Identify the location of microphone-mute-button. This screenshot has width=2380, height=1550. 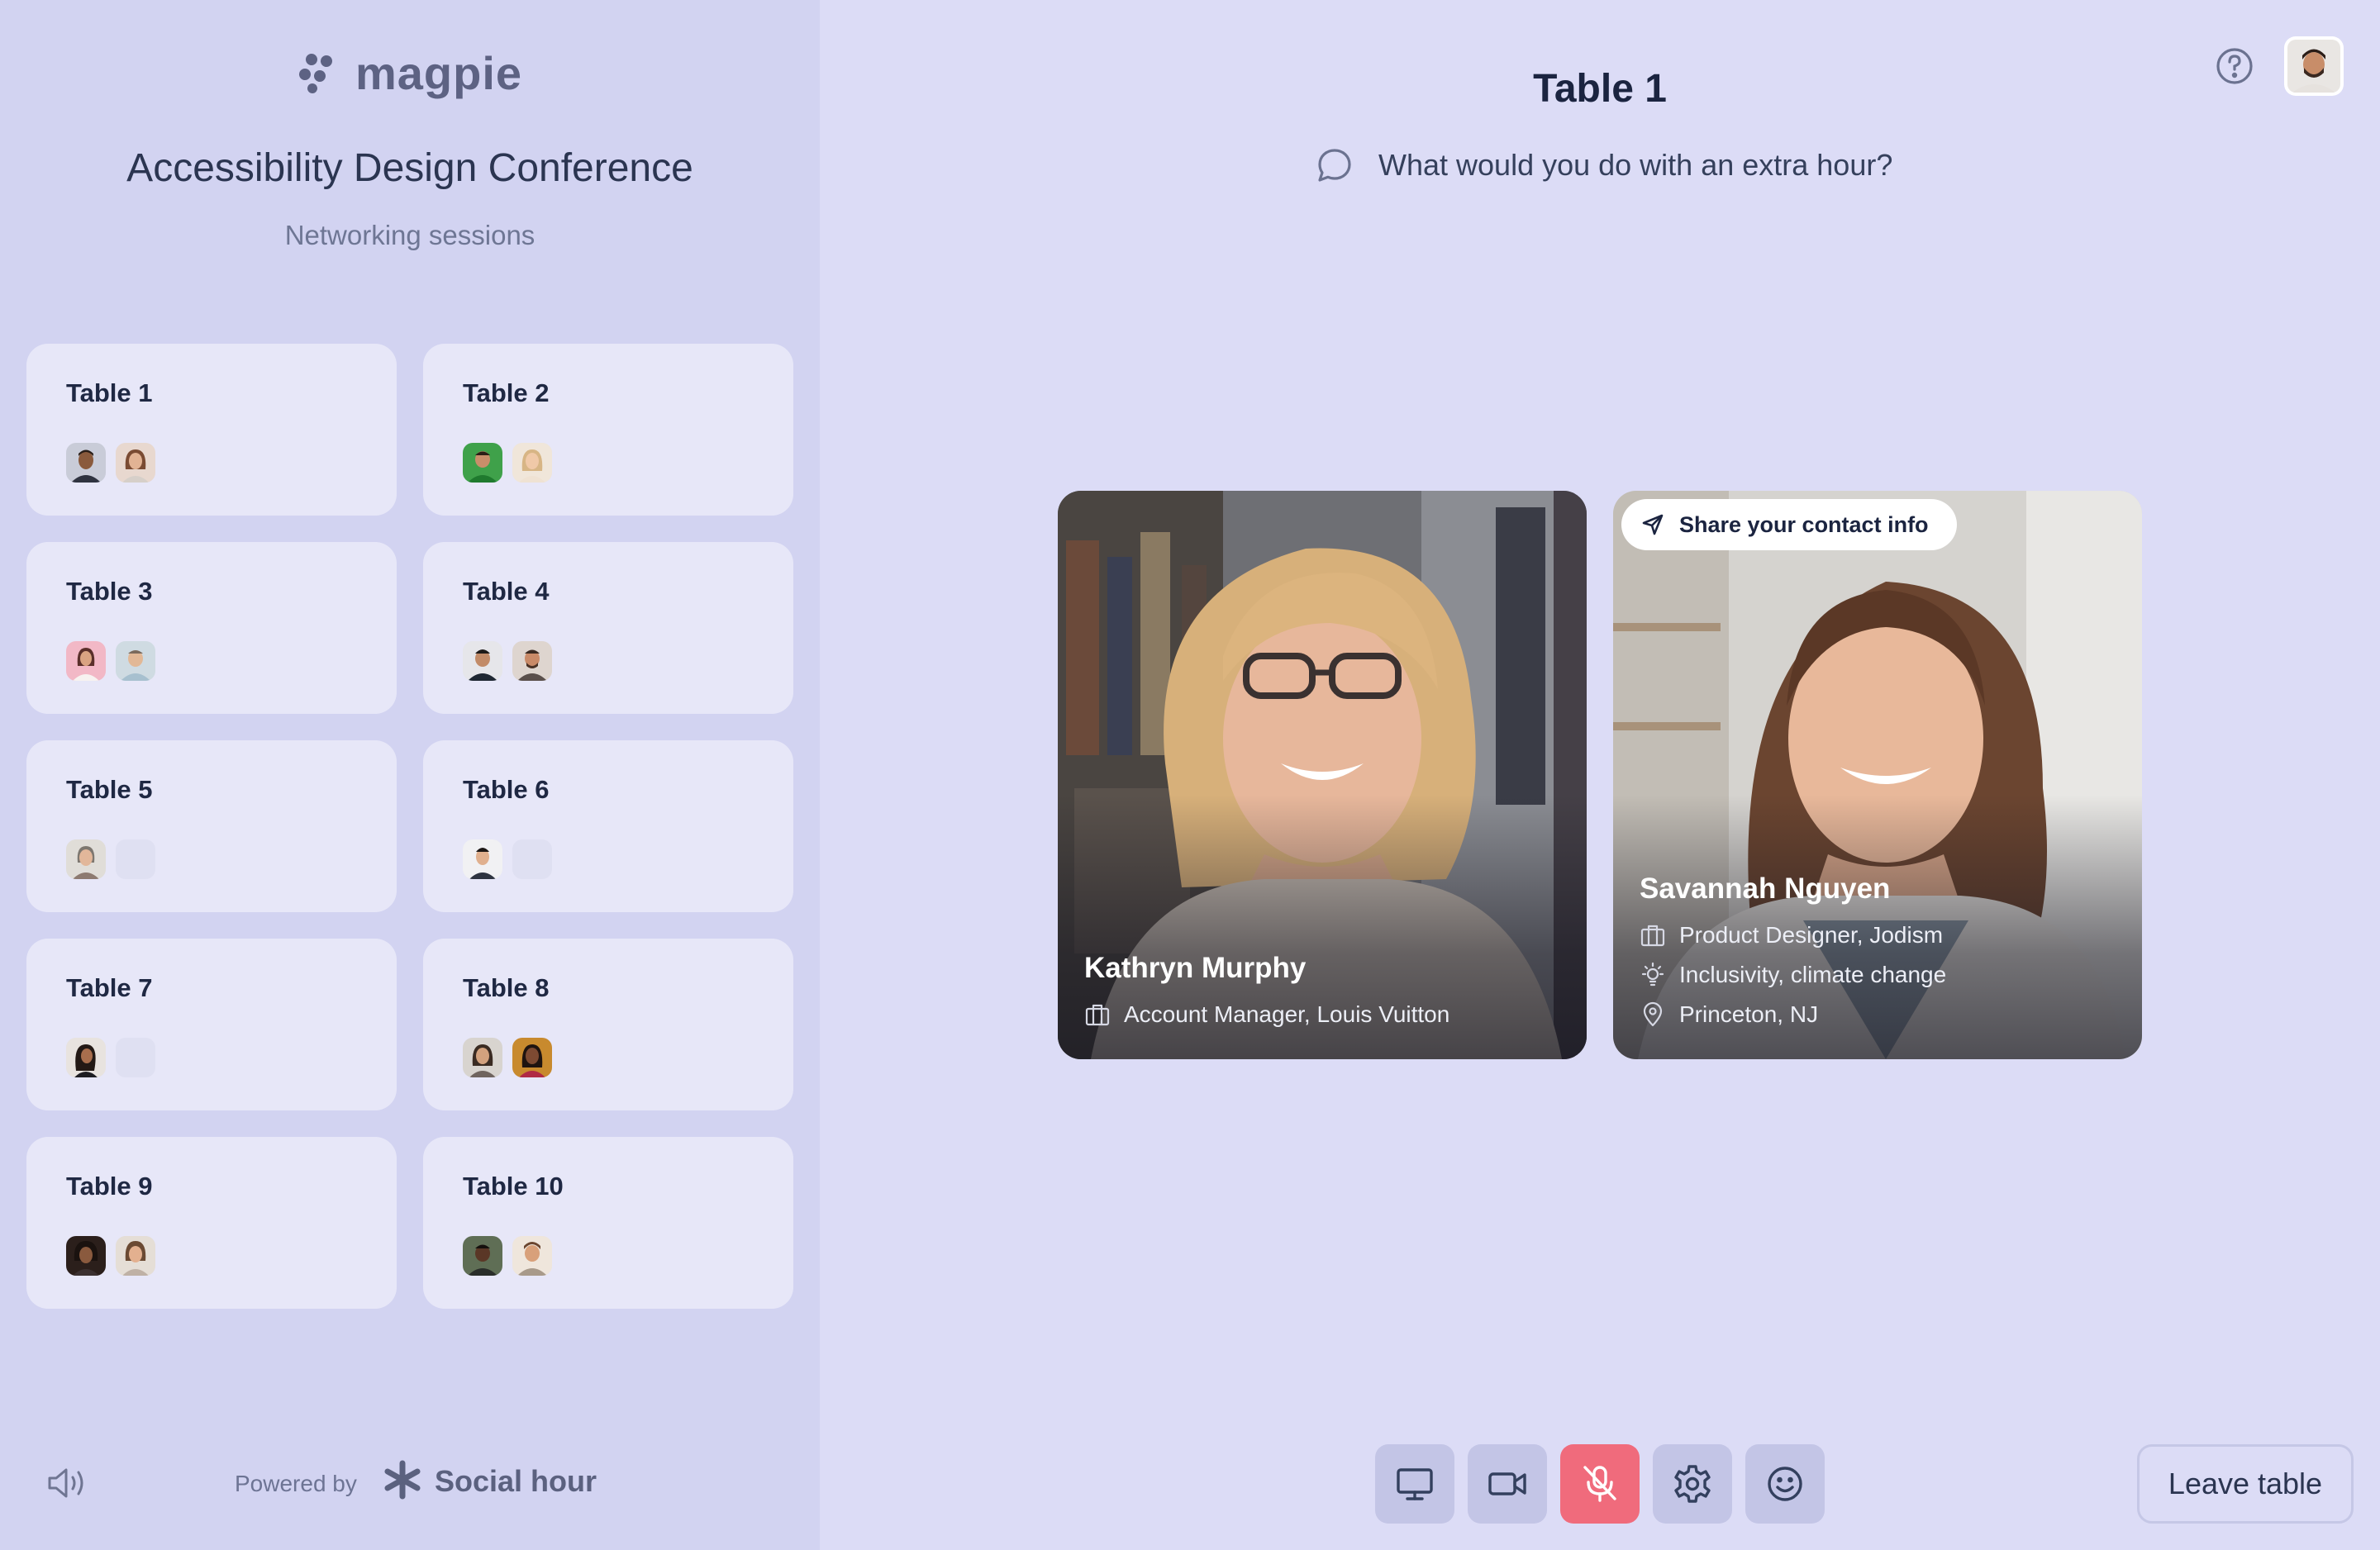
(1600, 1484).